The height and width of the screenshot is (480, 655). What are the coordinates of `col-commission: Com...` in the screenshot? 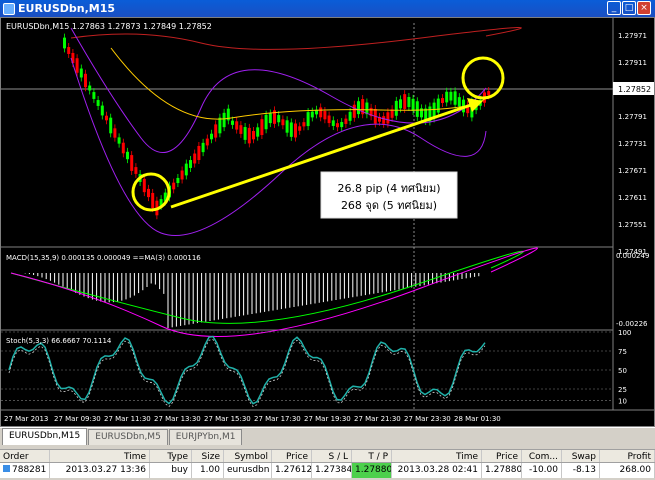 It's located at (542, 456).